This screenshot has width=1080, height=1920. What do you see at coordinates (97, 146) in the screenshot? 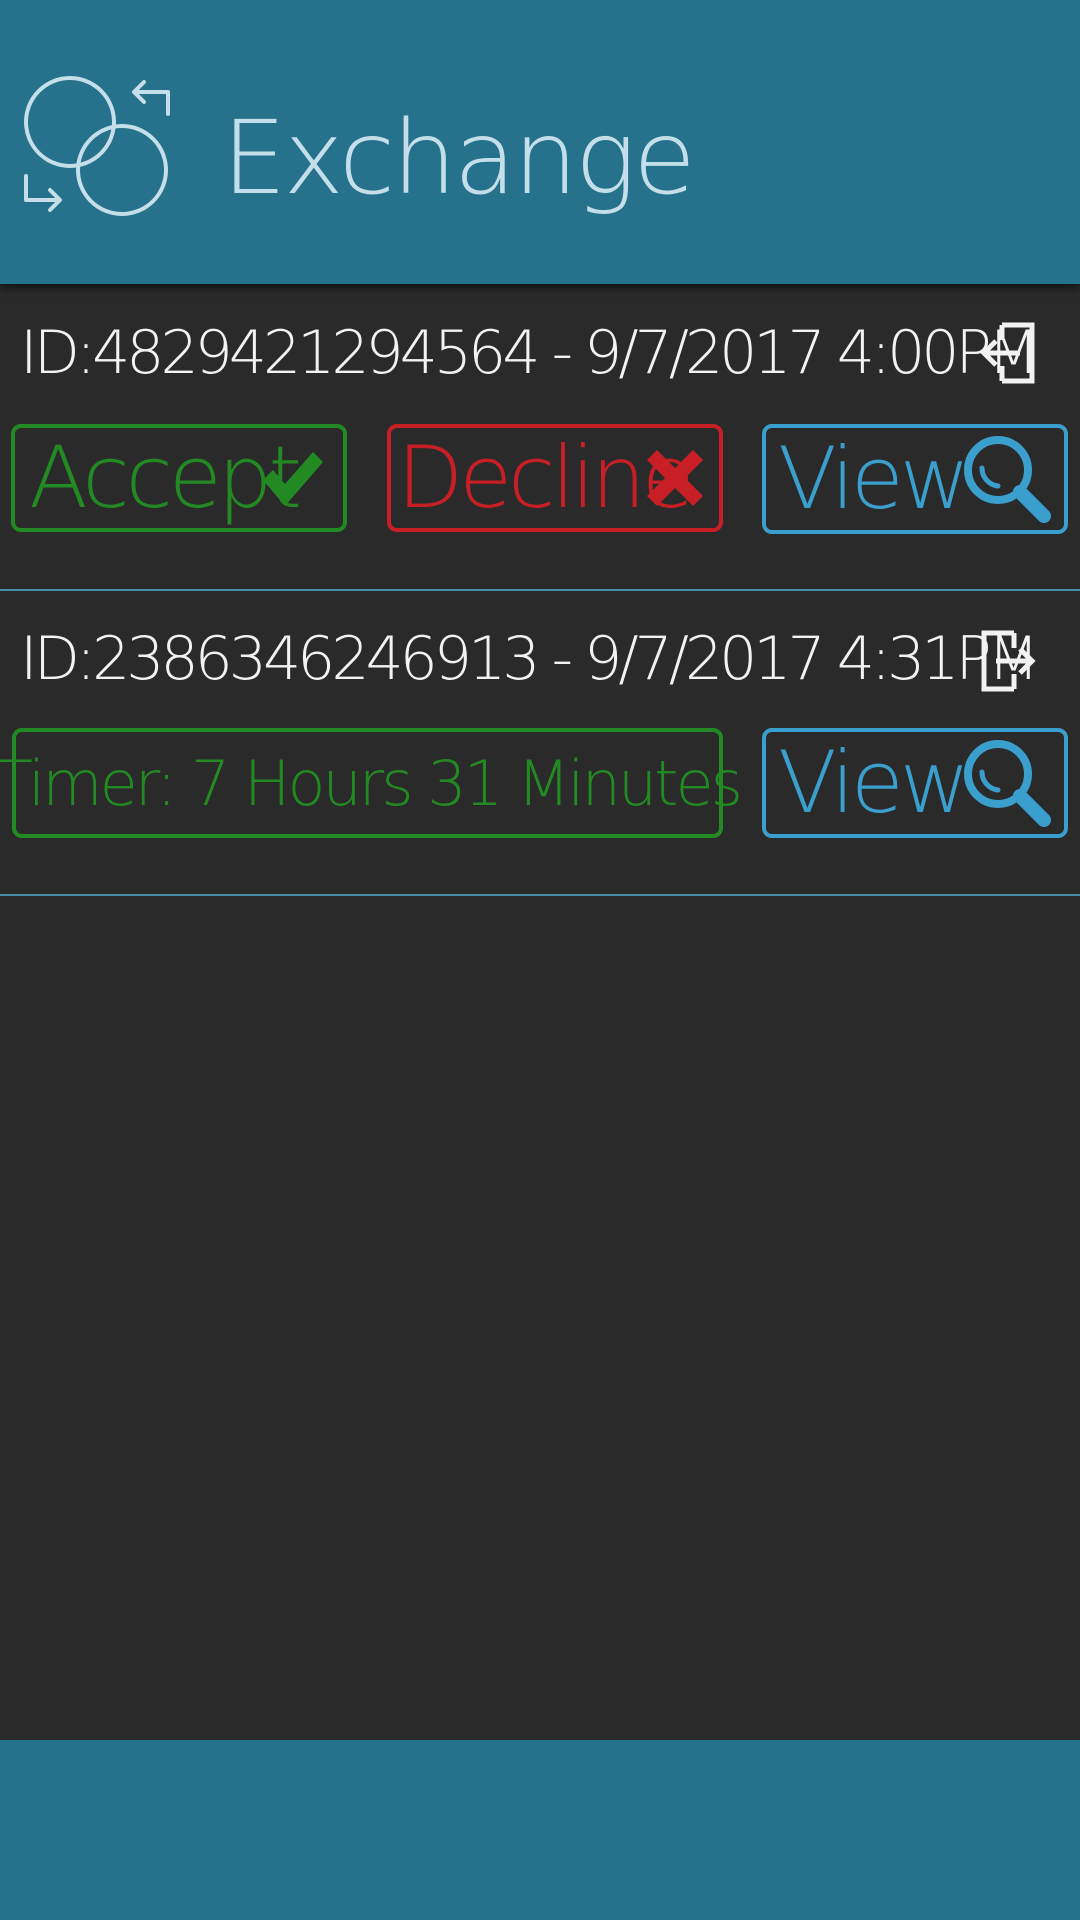
I see `exchange-icon` at bounding box center [97, 146].